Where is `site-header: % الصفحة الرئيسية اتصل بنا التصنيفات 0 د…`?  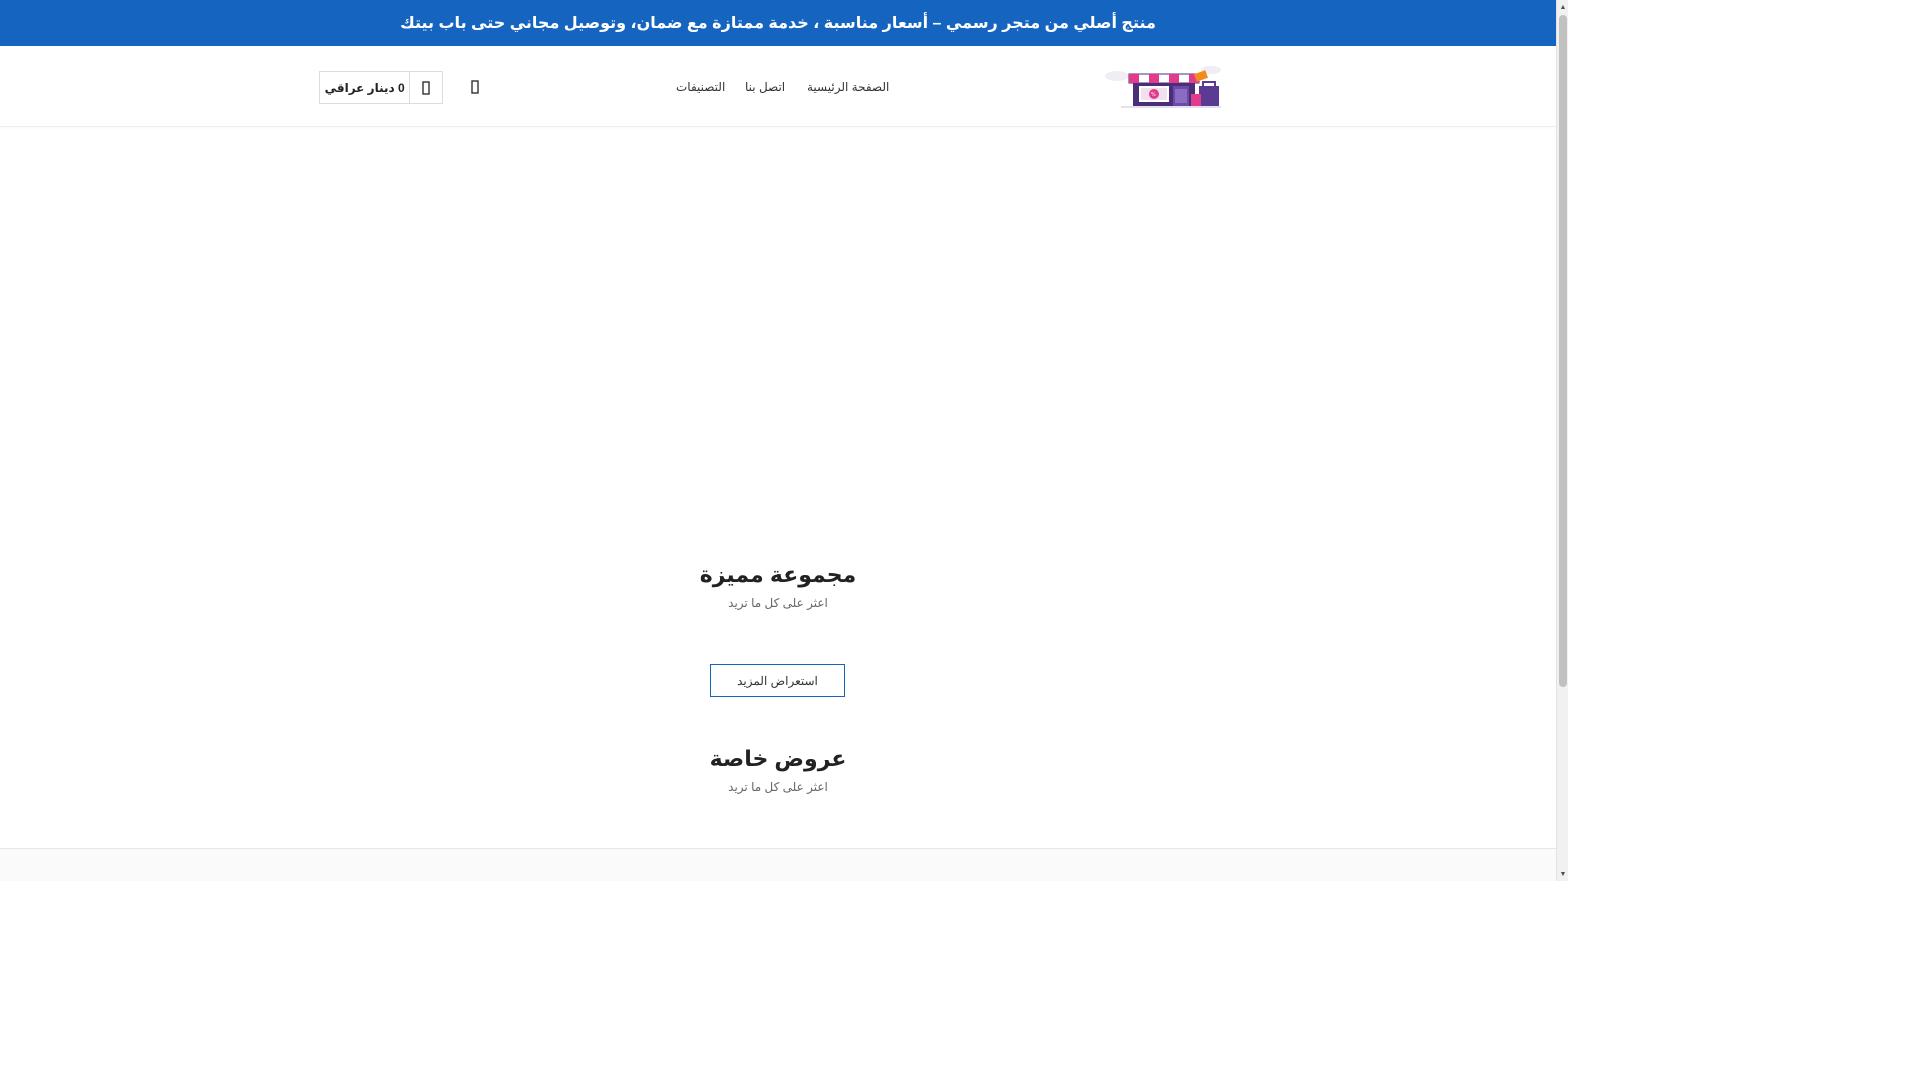
site-header: % الصفحة الرئيسية اتصل بنا التصنيفات 0 د… is located at coordinates (778, 86).